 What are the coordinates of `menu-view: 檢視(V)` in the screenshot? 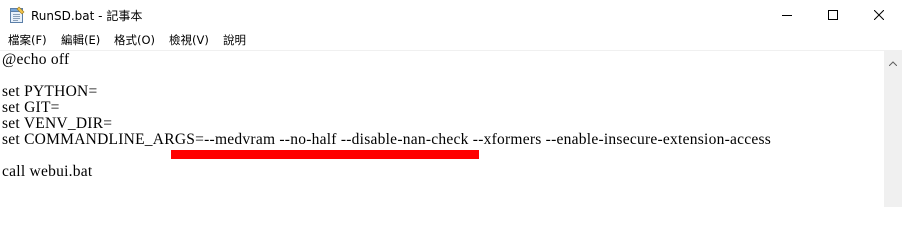 It's located at (189, 40).